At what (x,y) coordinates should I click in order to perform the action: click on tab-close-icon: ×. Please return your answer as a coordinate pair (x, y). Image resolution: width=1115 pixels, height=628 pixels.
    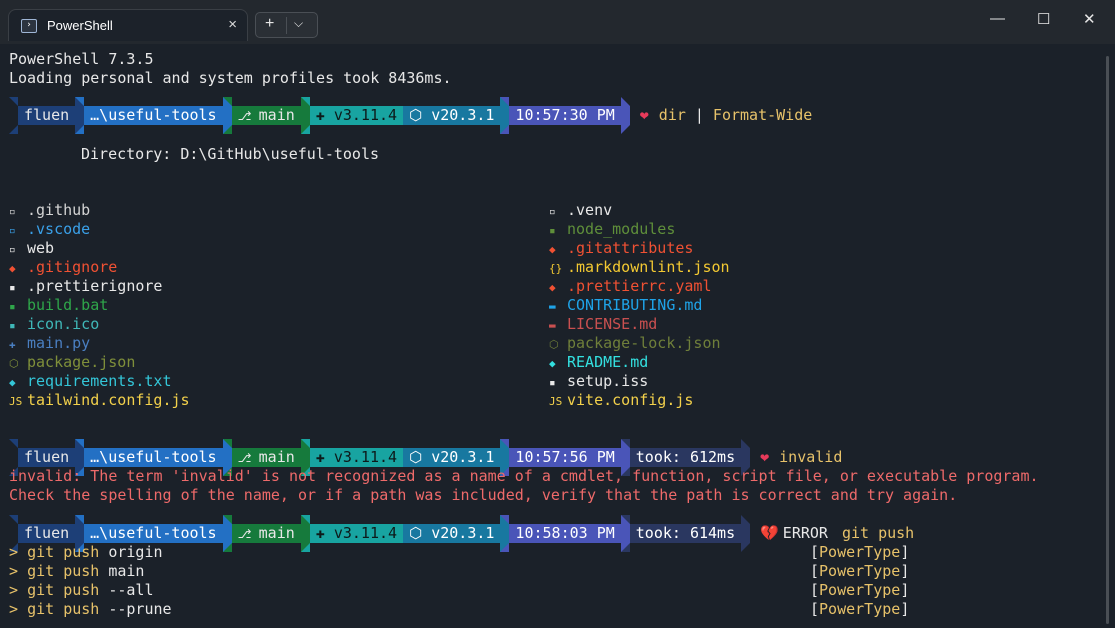
    Looking at the image, I should click on (232, 24).